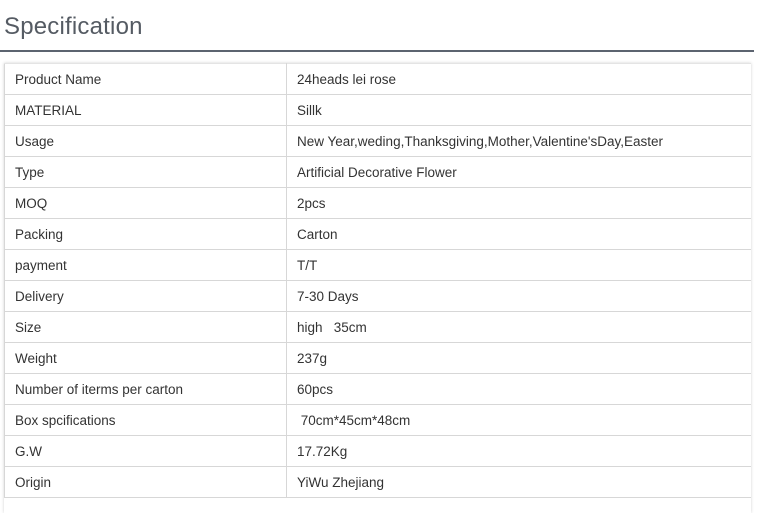 Image resolution: width=757 pixels, height=513 pixels. What do you see at coordinates (145, 203) in the screenshot?
I see `spec-key: MOQ` at bounding box center [145, 203].